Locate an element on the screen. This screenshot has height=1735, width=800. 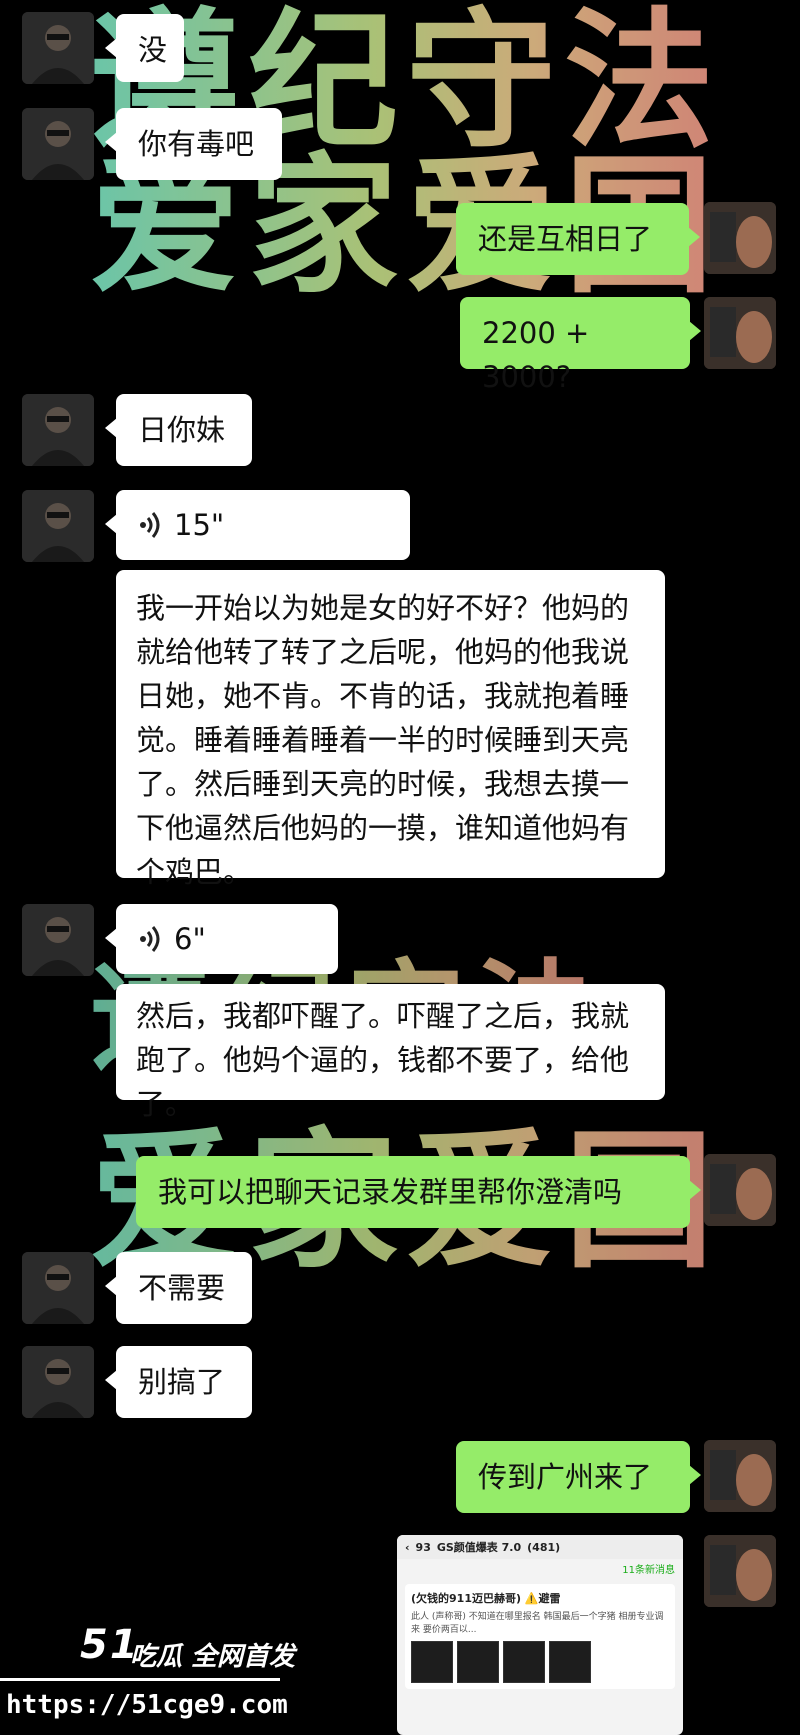
unread-indicator: 11条新消息 is located at coordinates (648, 1570).